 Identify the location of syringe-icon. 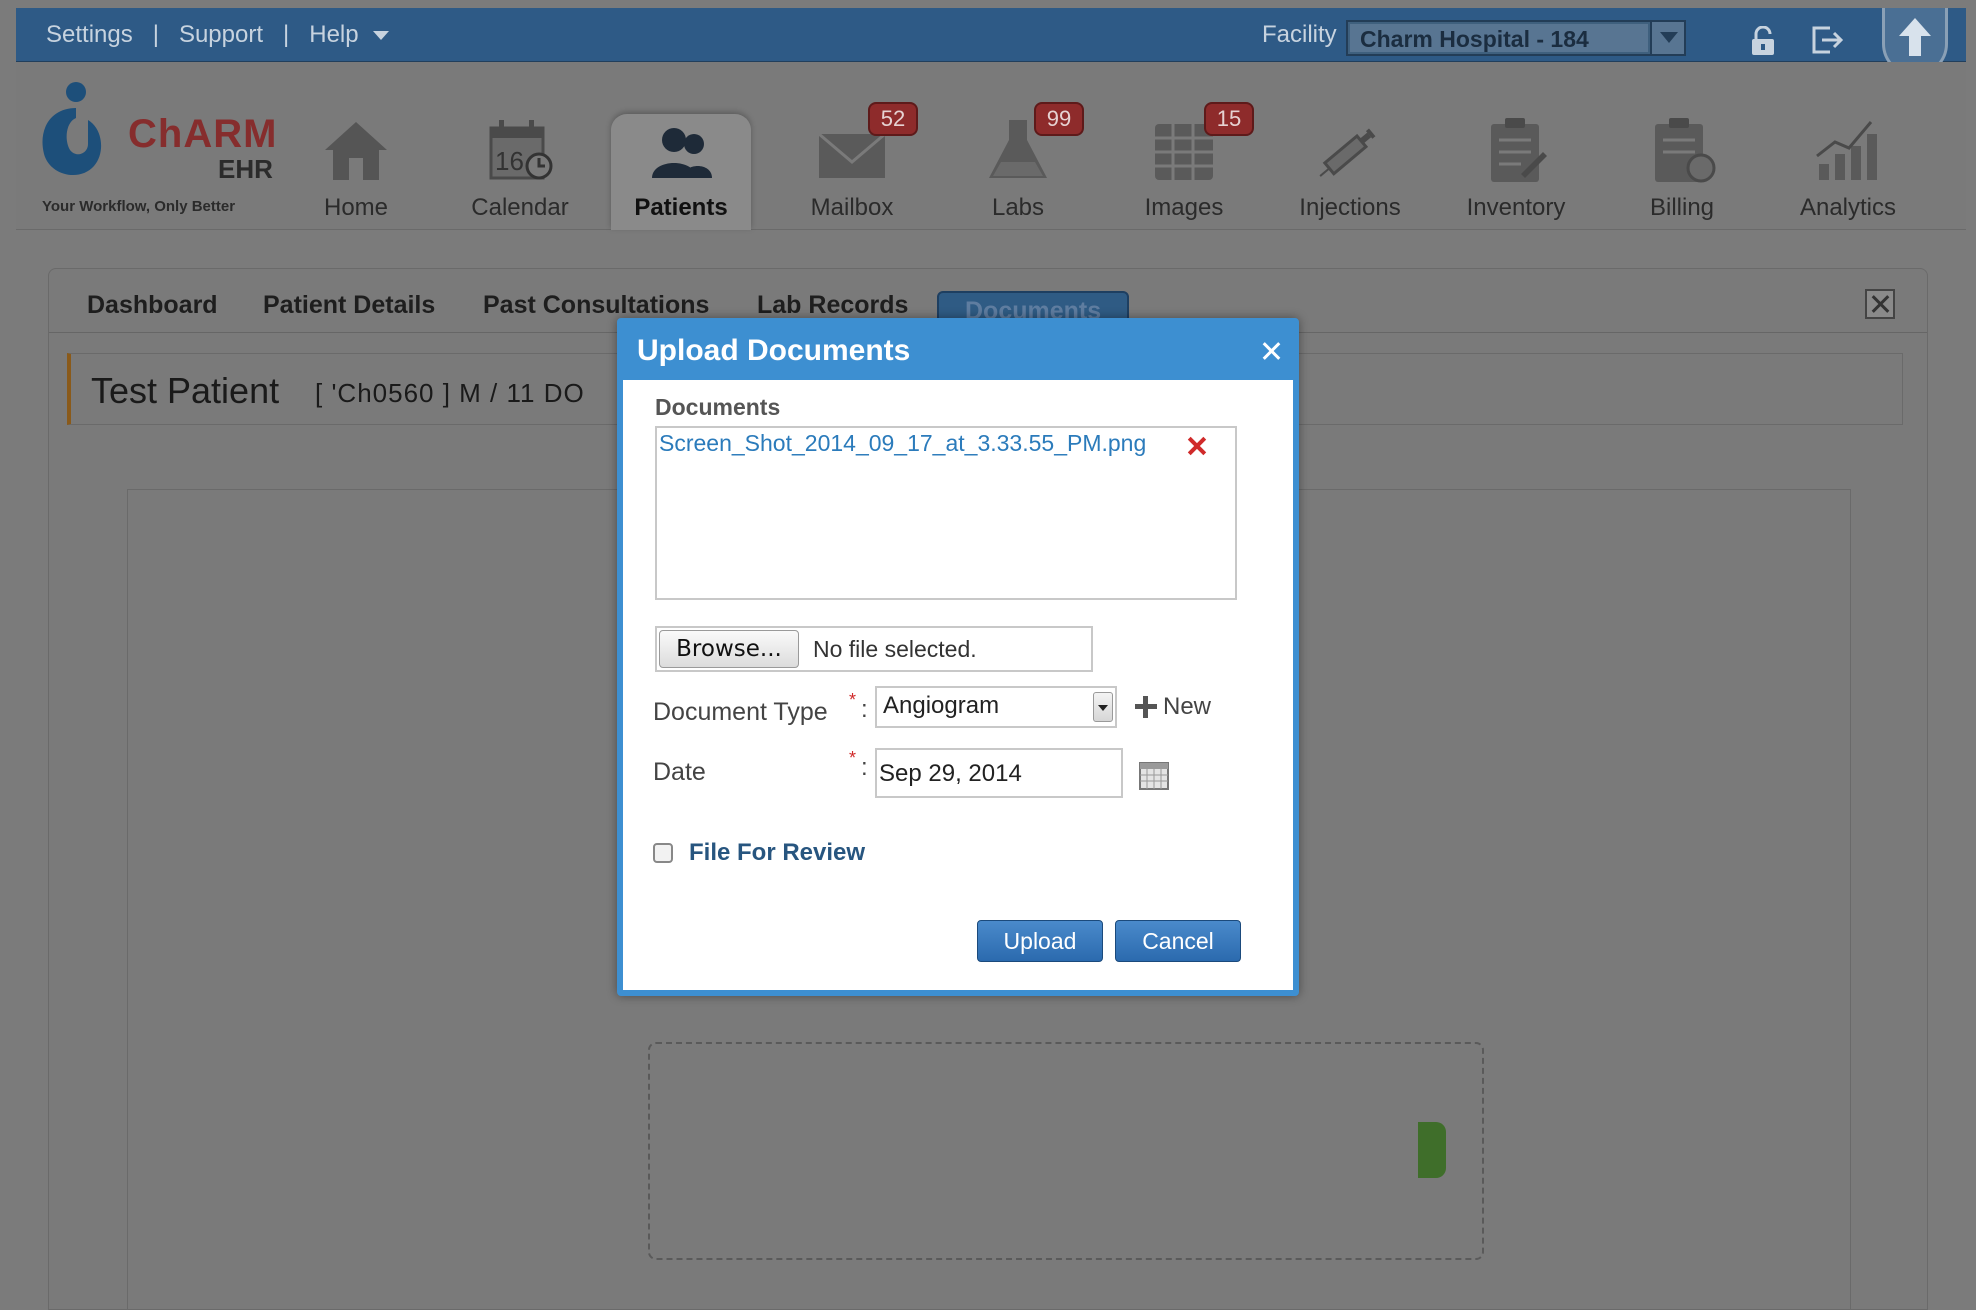
(1347, 152).